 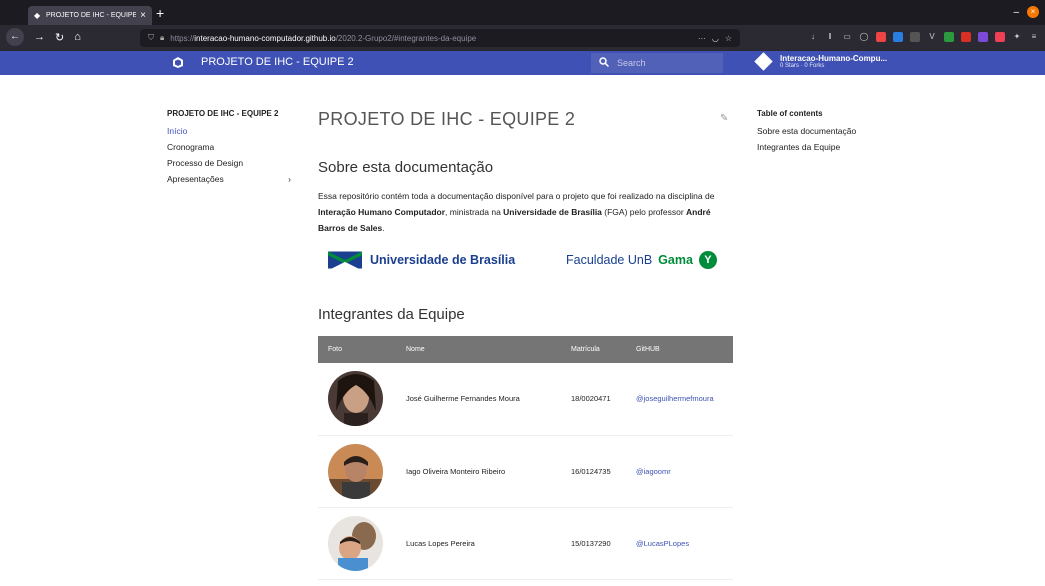 I want to click on member-matricula: 15/0137290, so click(x=593, y=543).